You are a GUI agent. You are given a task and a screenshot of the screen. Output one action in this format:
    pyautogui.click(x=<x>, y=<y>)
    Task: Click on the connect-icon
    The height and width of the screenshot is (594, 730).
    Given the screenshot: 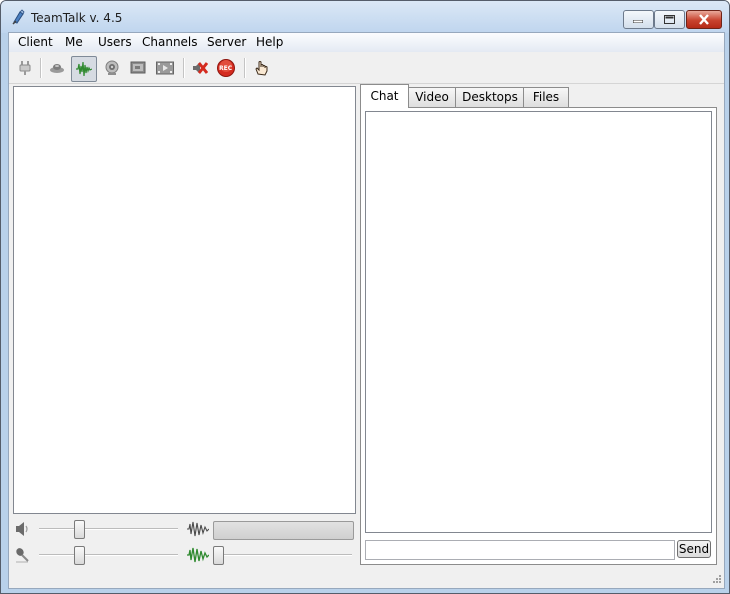 What is the action you would take?
    pyautogui.click(x=25, y=68)
    